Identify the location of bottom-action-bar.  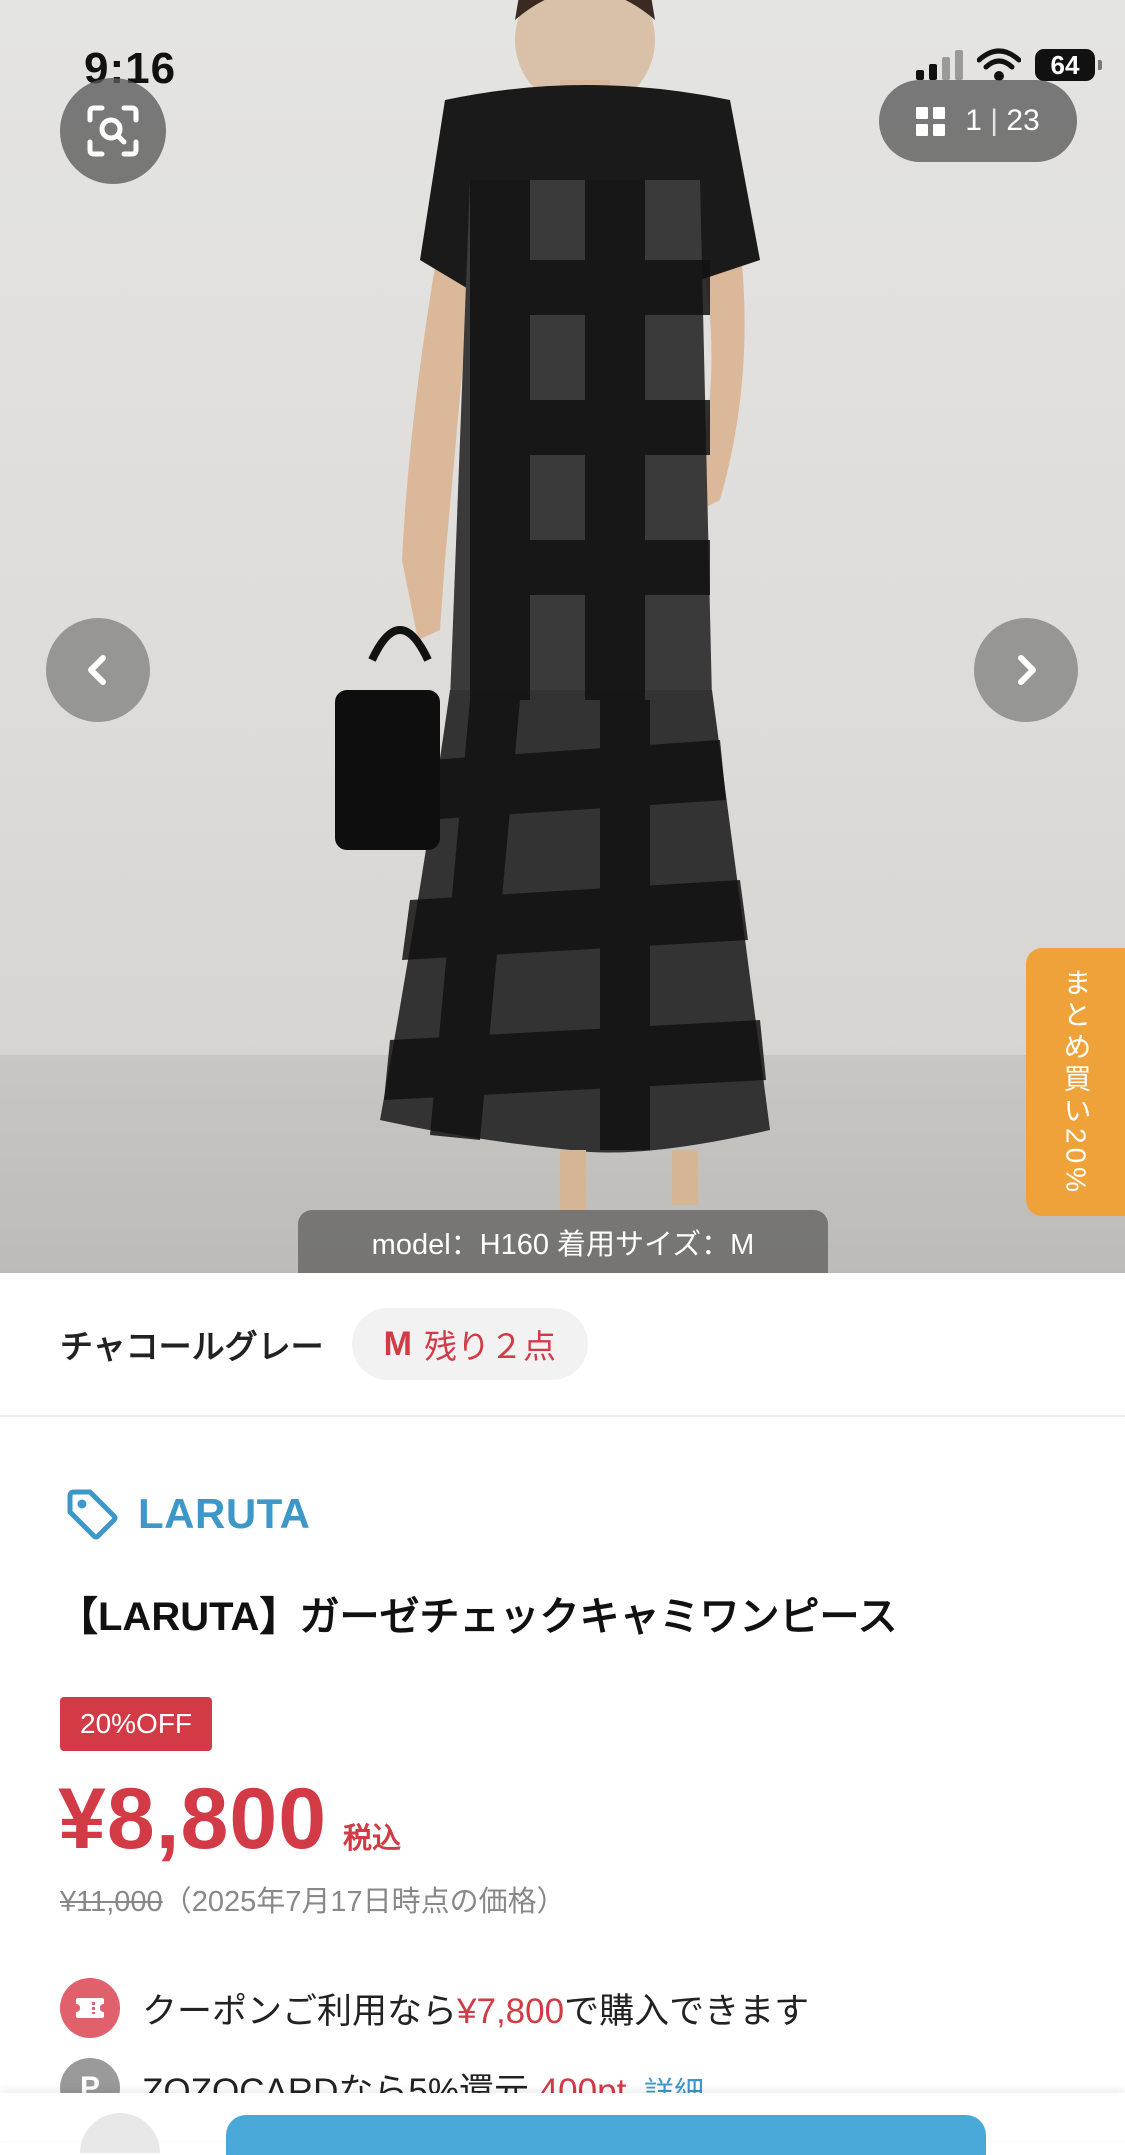
(562, 2124).